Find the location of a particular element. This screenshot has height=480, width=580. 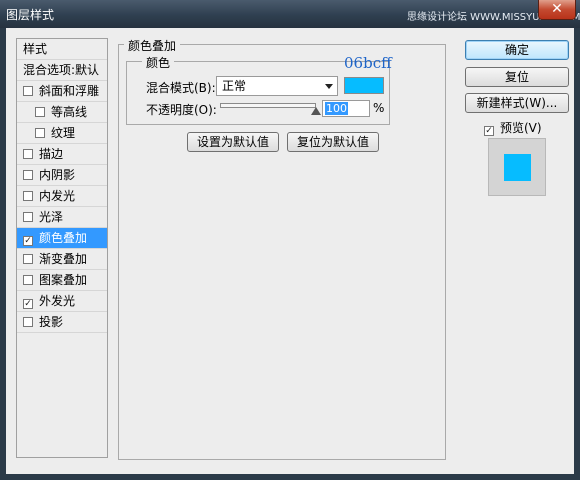

style-item: ✓ 颜色叠加 is located at coordinates (62, 238).